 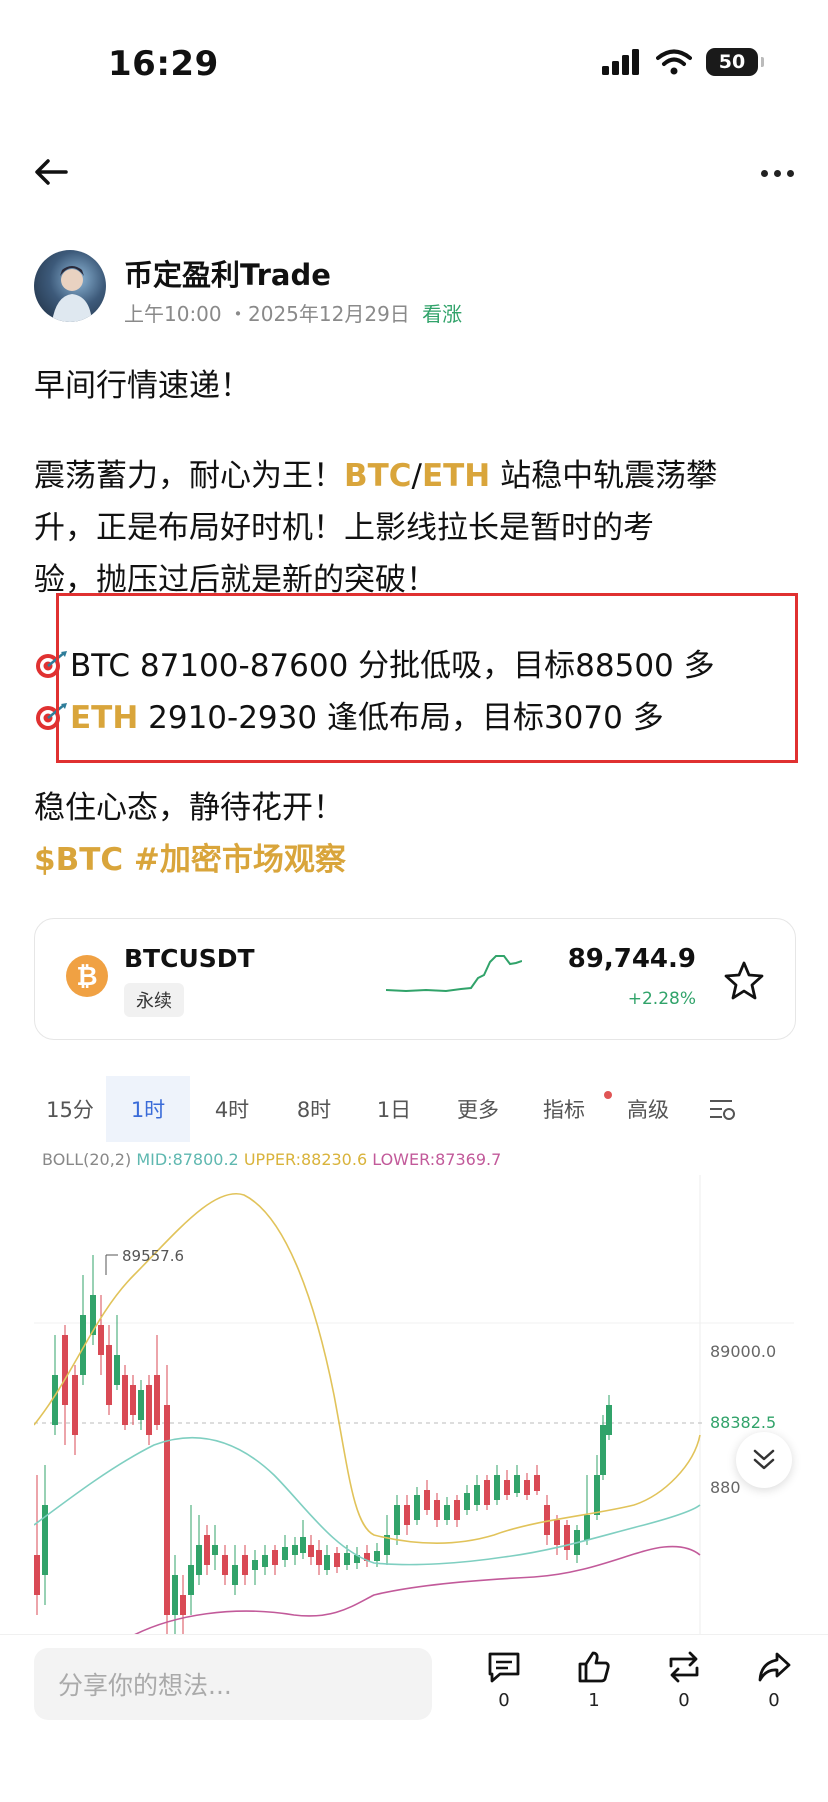 What do you see at coordinates (594, 1667) in the screenshot?
I see `thumbs-up-icon` at bounding box center [594, 1667].